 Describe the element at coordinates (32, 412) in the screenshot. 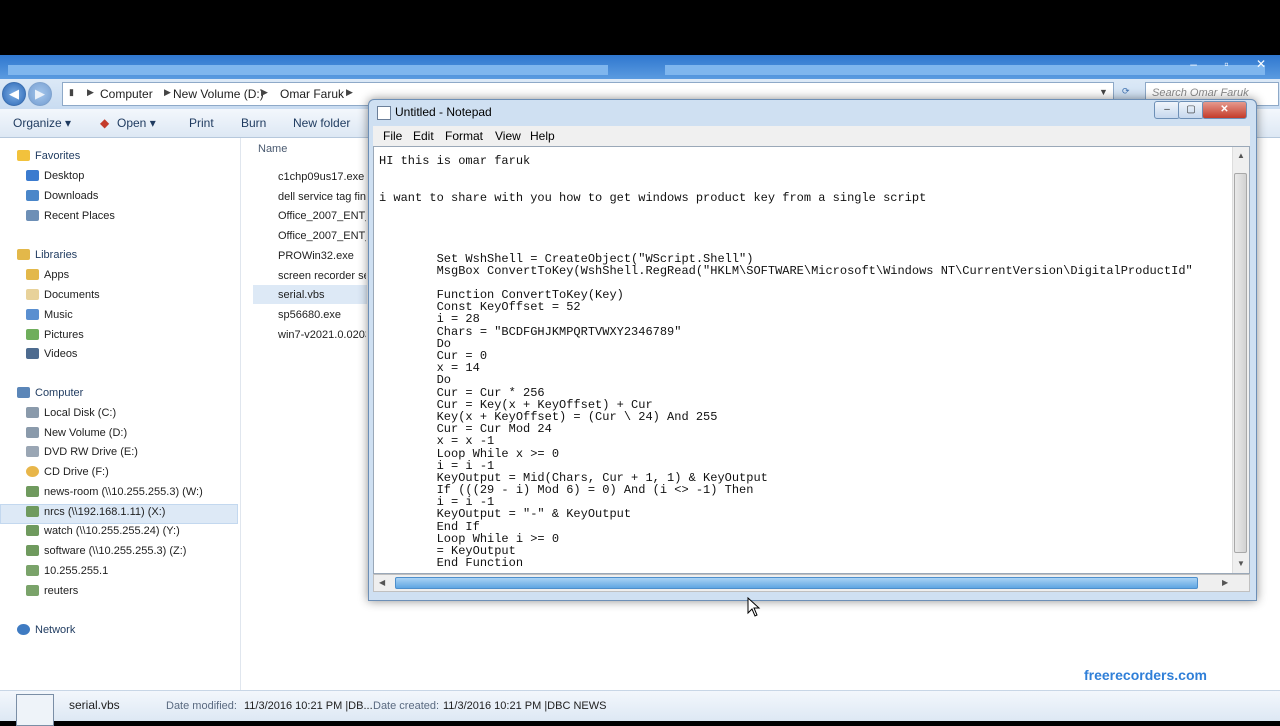

I see `drive-icon` at that location.